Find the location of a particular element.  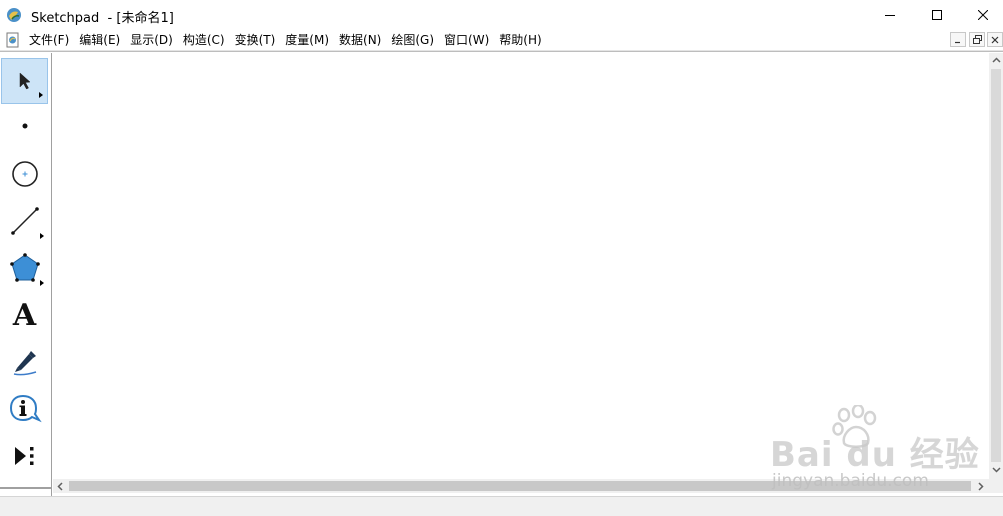

app-name: Sketchpad is located at coordinates (65, 18).